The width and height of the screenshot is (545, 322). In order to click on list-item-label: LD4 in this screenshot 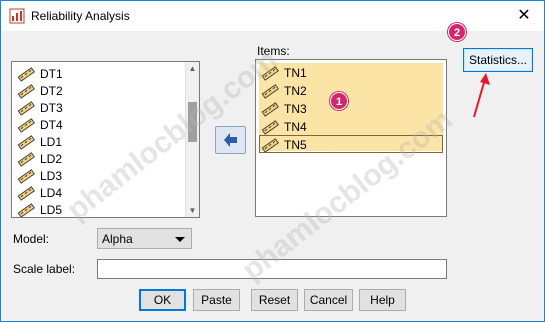, I will do `click(51, 192)`.